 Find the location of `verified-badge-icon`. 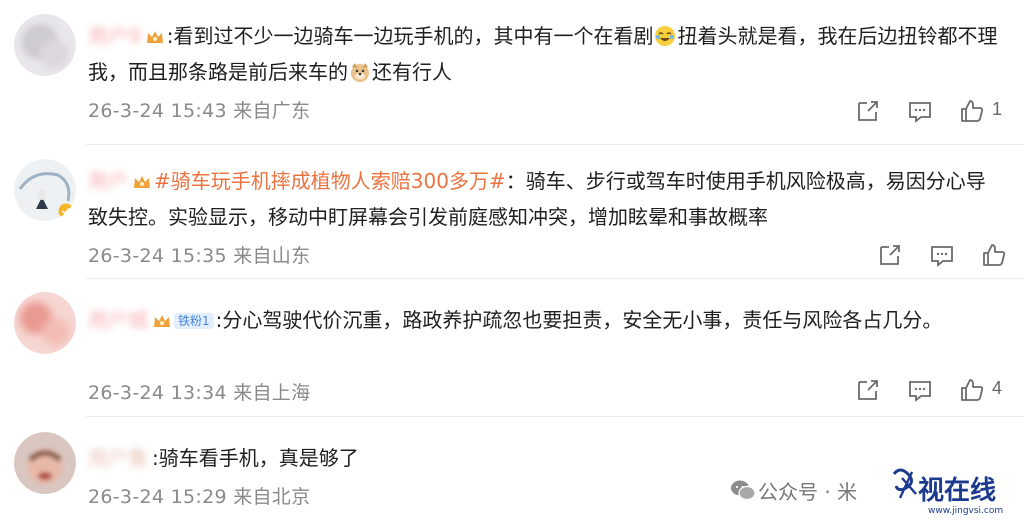

verified-badge-icon is located at coordinates (66, 211).